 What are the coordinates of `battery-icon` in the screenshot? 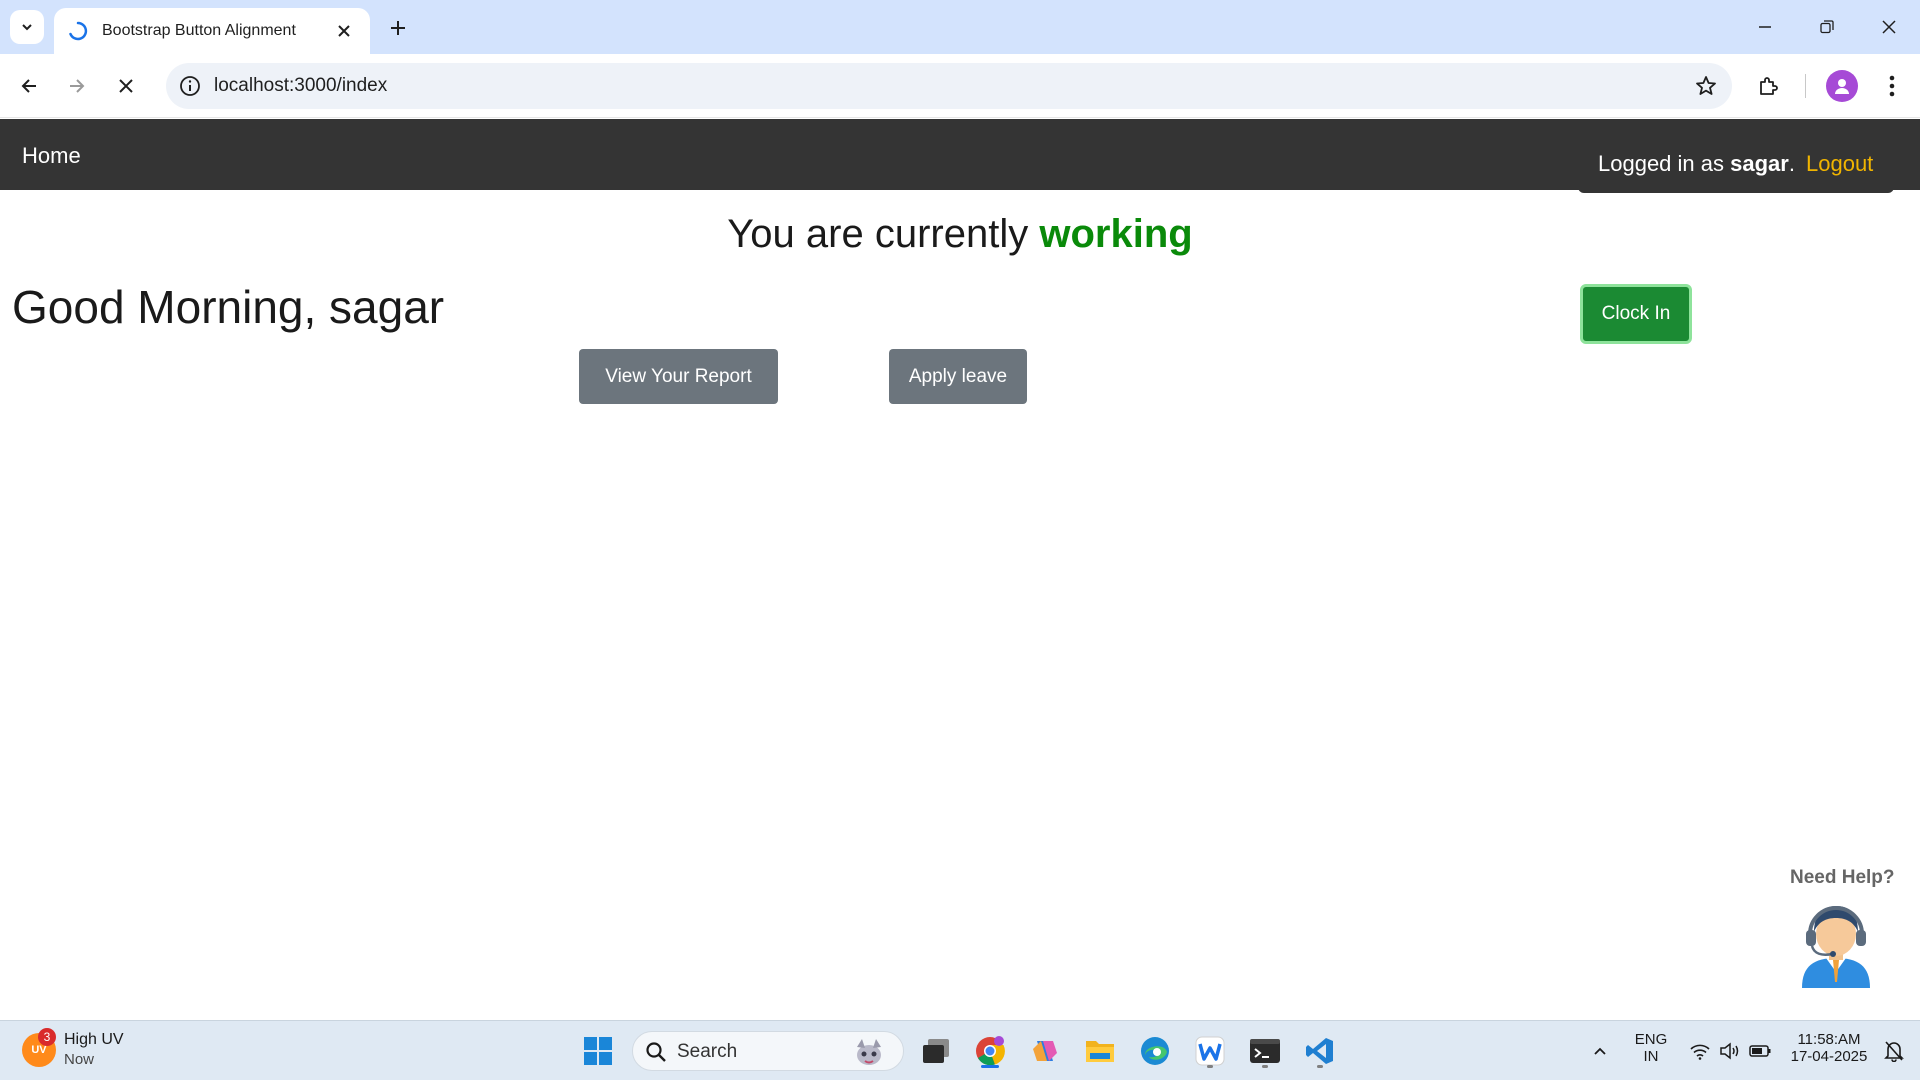 It's located at (1760, 1051).